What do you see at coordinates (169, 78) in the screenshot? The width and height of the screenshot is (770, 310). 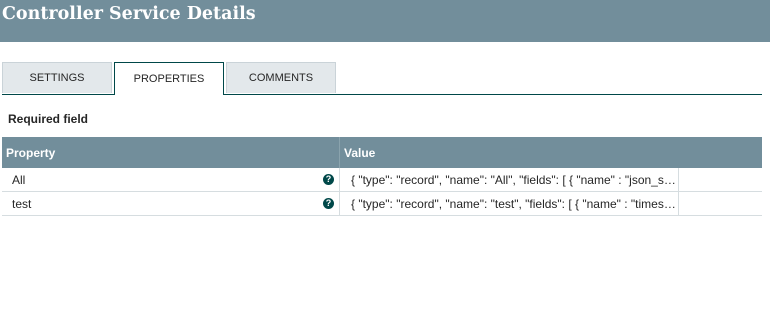 I see `tab-properties: PROPERTIES` at bounding box center [169, 78].